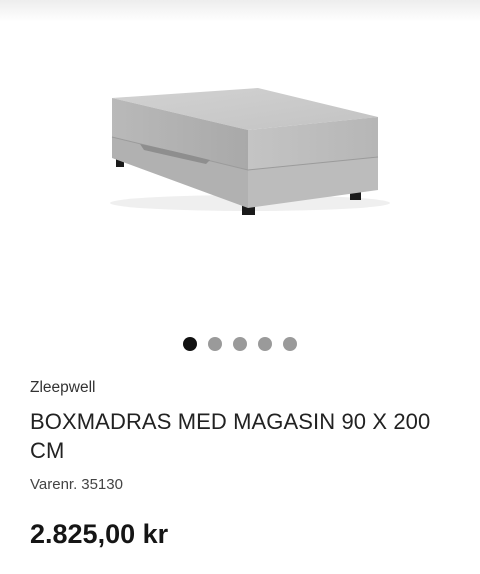  What do you see at coordinates (240, 11) in the screenshot?
I see `top-edge-shadow` at bounding box center [240, 11].